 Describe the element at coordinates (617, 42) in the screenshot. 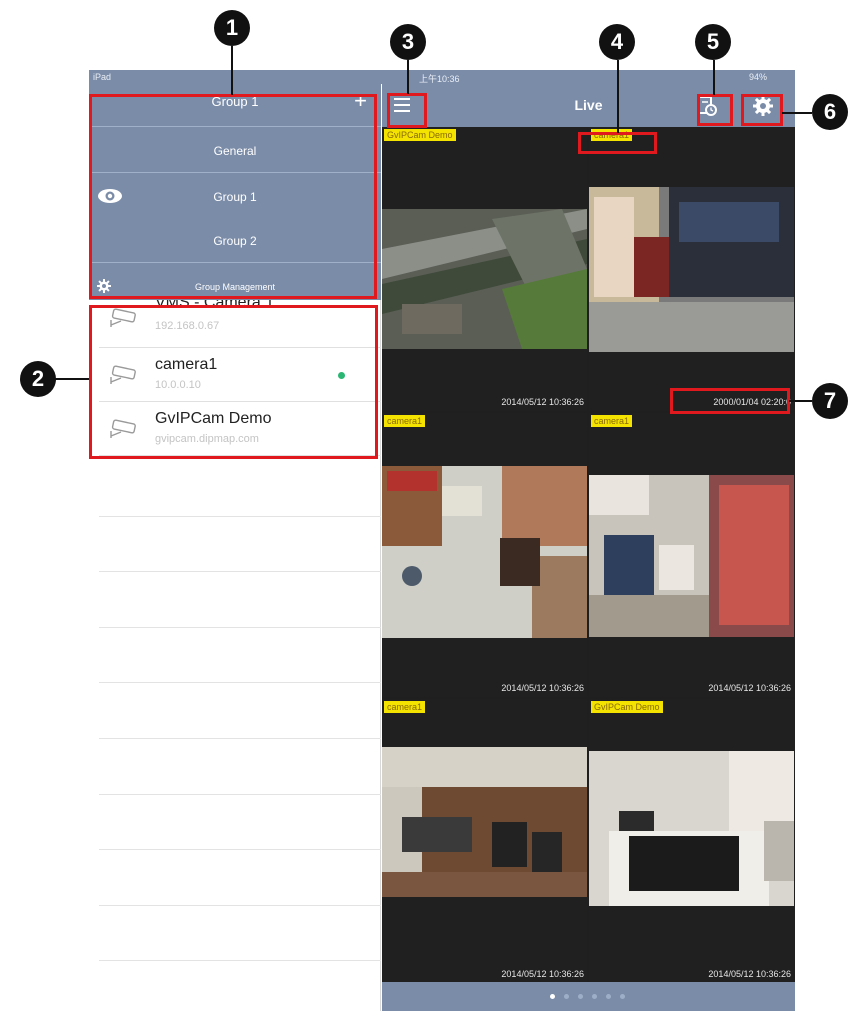

I see `callout-badge: 4` at that location.